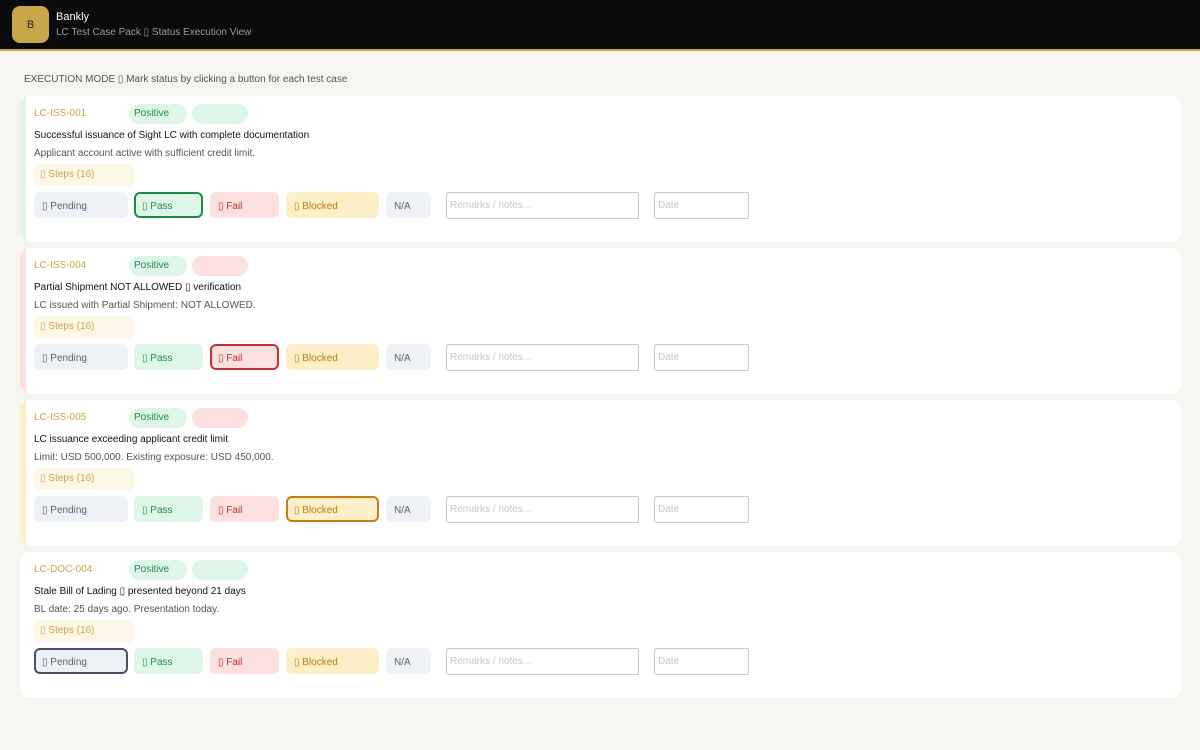  I want to click on app-logo: B, so click(30, 24).